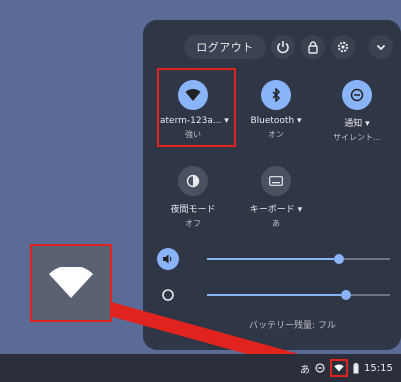  Describe the element at coordinates (277, 295) in the screenshot. I see `brightness-fill` at that location.